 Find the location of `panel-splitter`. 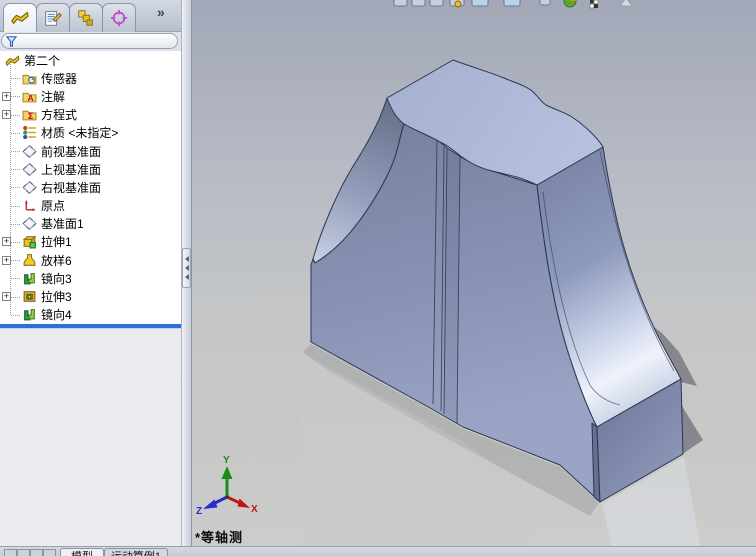

panel-splitter is located at coordinates (186, 273).